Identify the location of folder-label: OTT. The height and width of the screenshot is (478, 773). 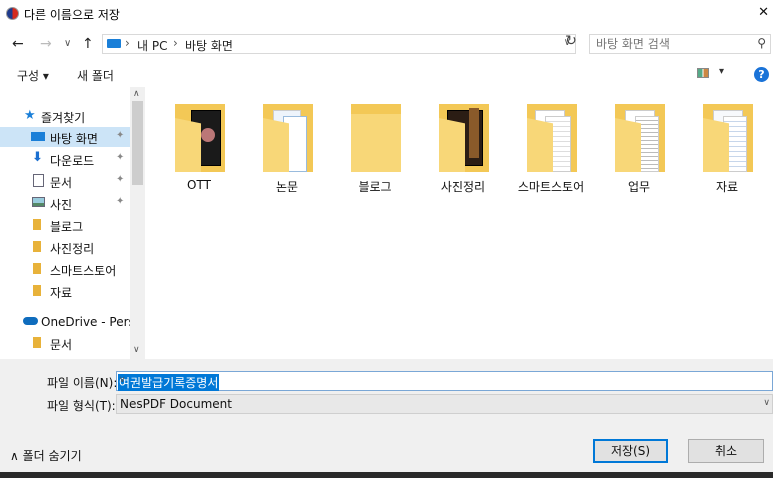
(199, 185).